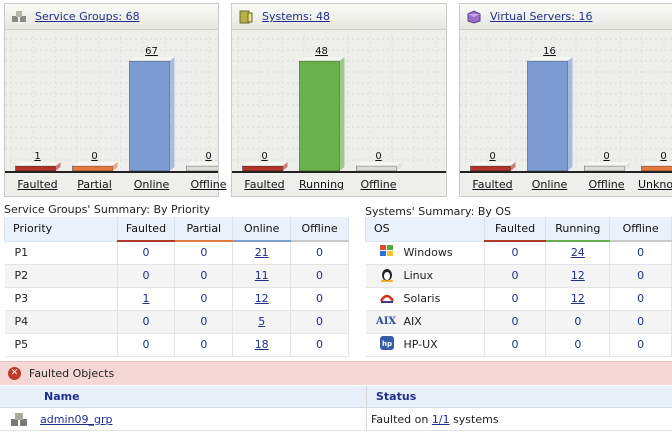 This screenshot has height=433, width=672. What do you see at coordinates (420, 344) in the screenshot?
I see `os-name: HP-UX` at bounding box center [420, 344].